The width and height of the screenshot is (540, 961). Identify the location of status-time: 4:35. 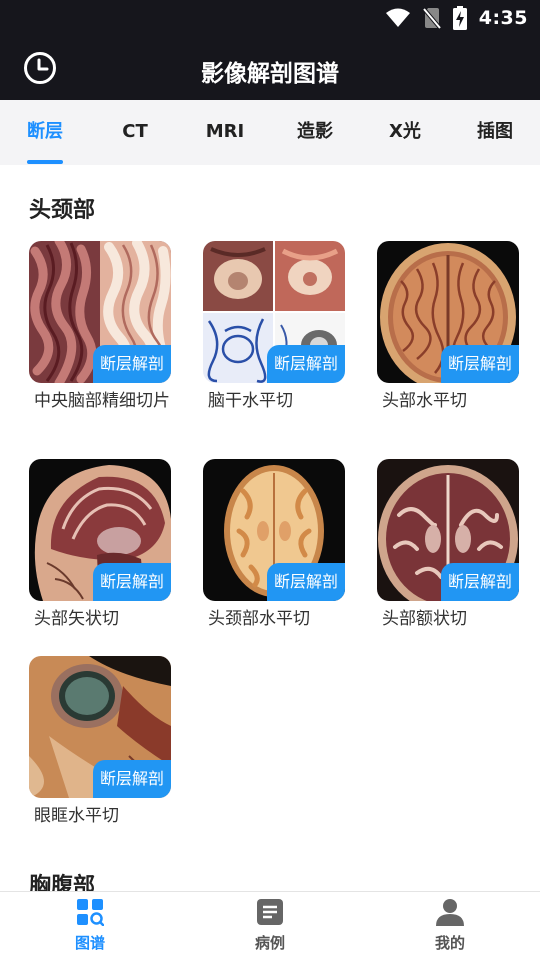
(503, 18).